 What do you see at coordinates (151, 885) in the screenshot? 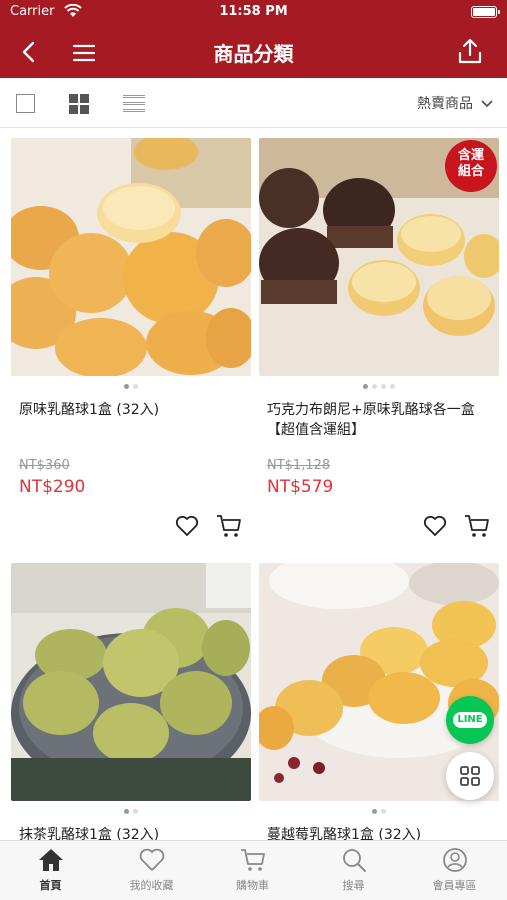
I see `tab-label: 我的收藏` at bounding box center [151, 885].